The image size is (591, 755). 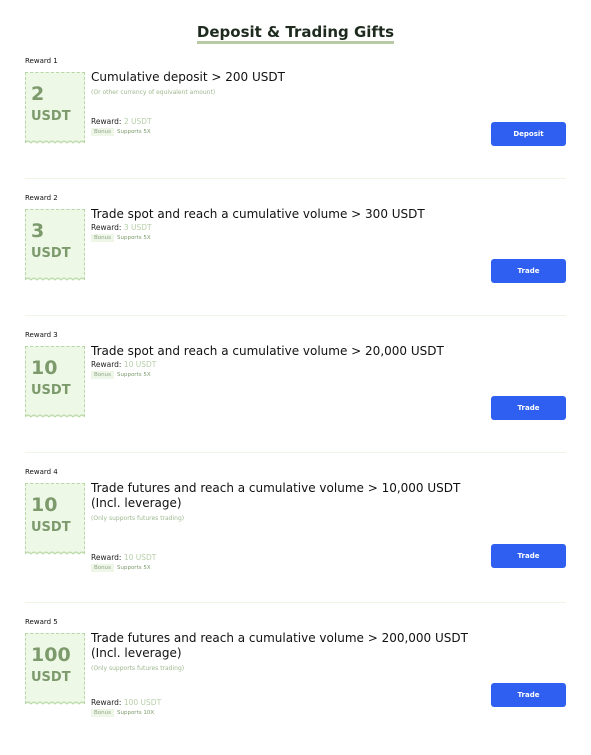 I want to click on reward-value: 2 USDT, so click(x=137, y=121).